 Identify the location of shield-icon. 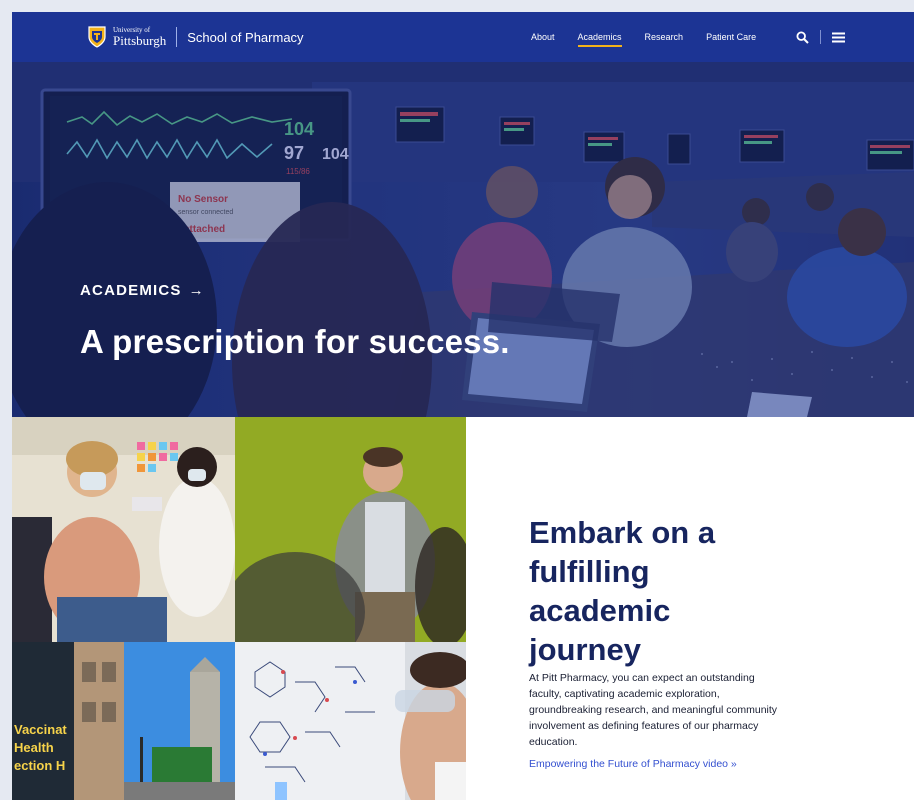
(97, 37).